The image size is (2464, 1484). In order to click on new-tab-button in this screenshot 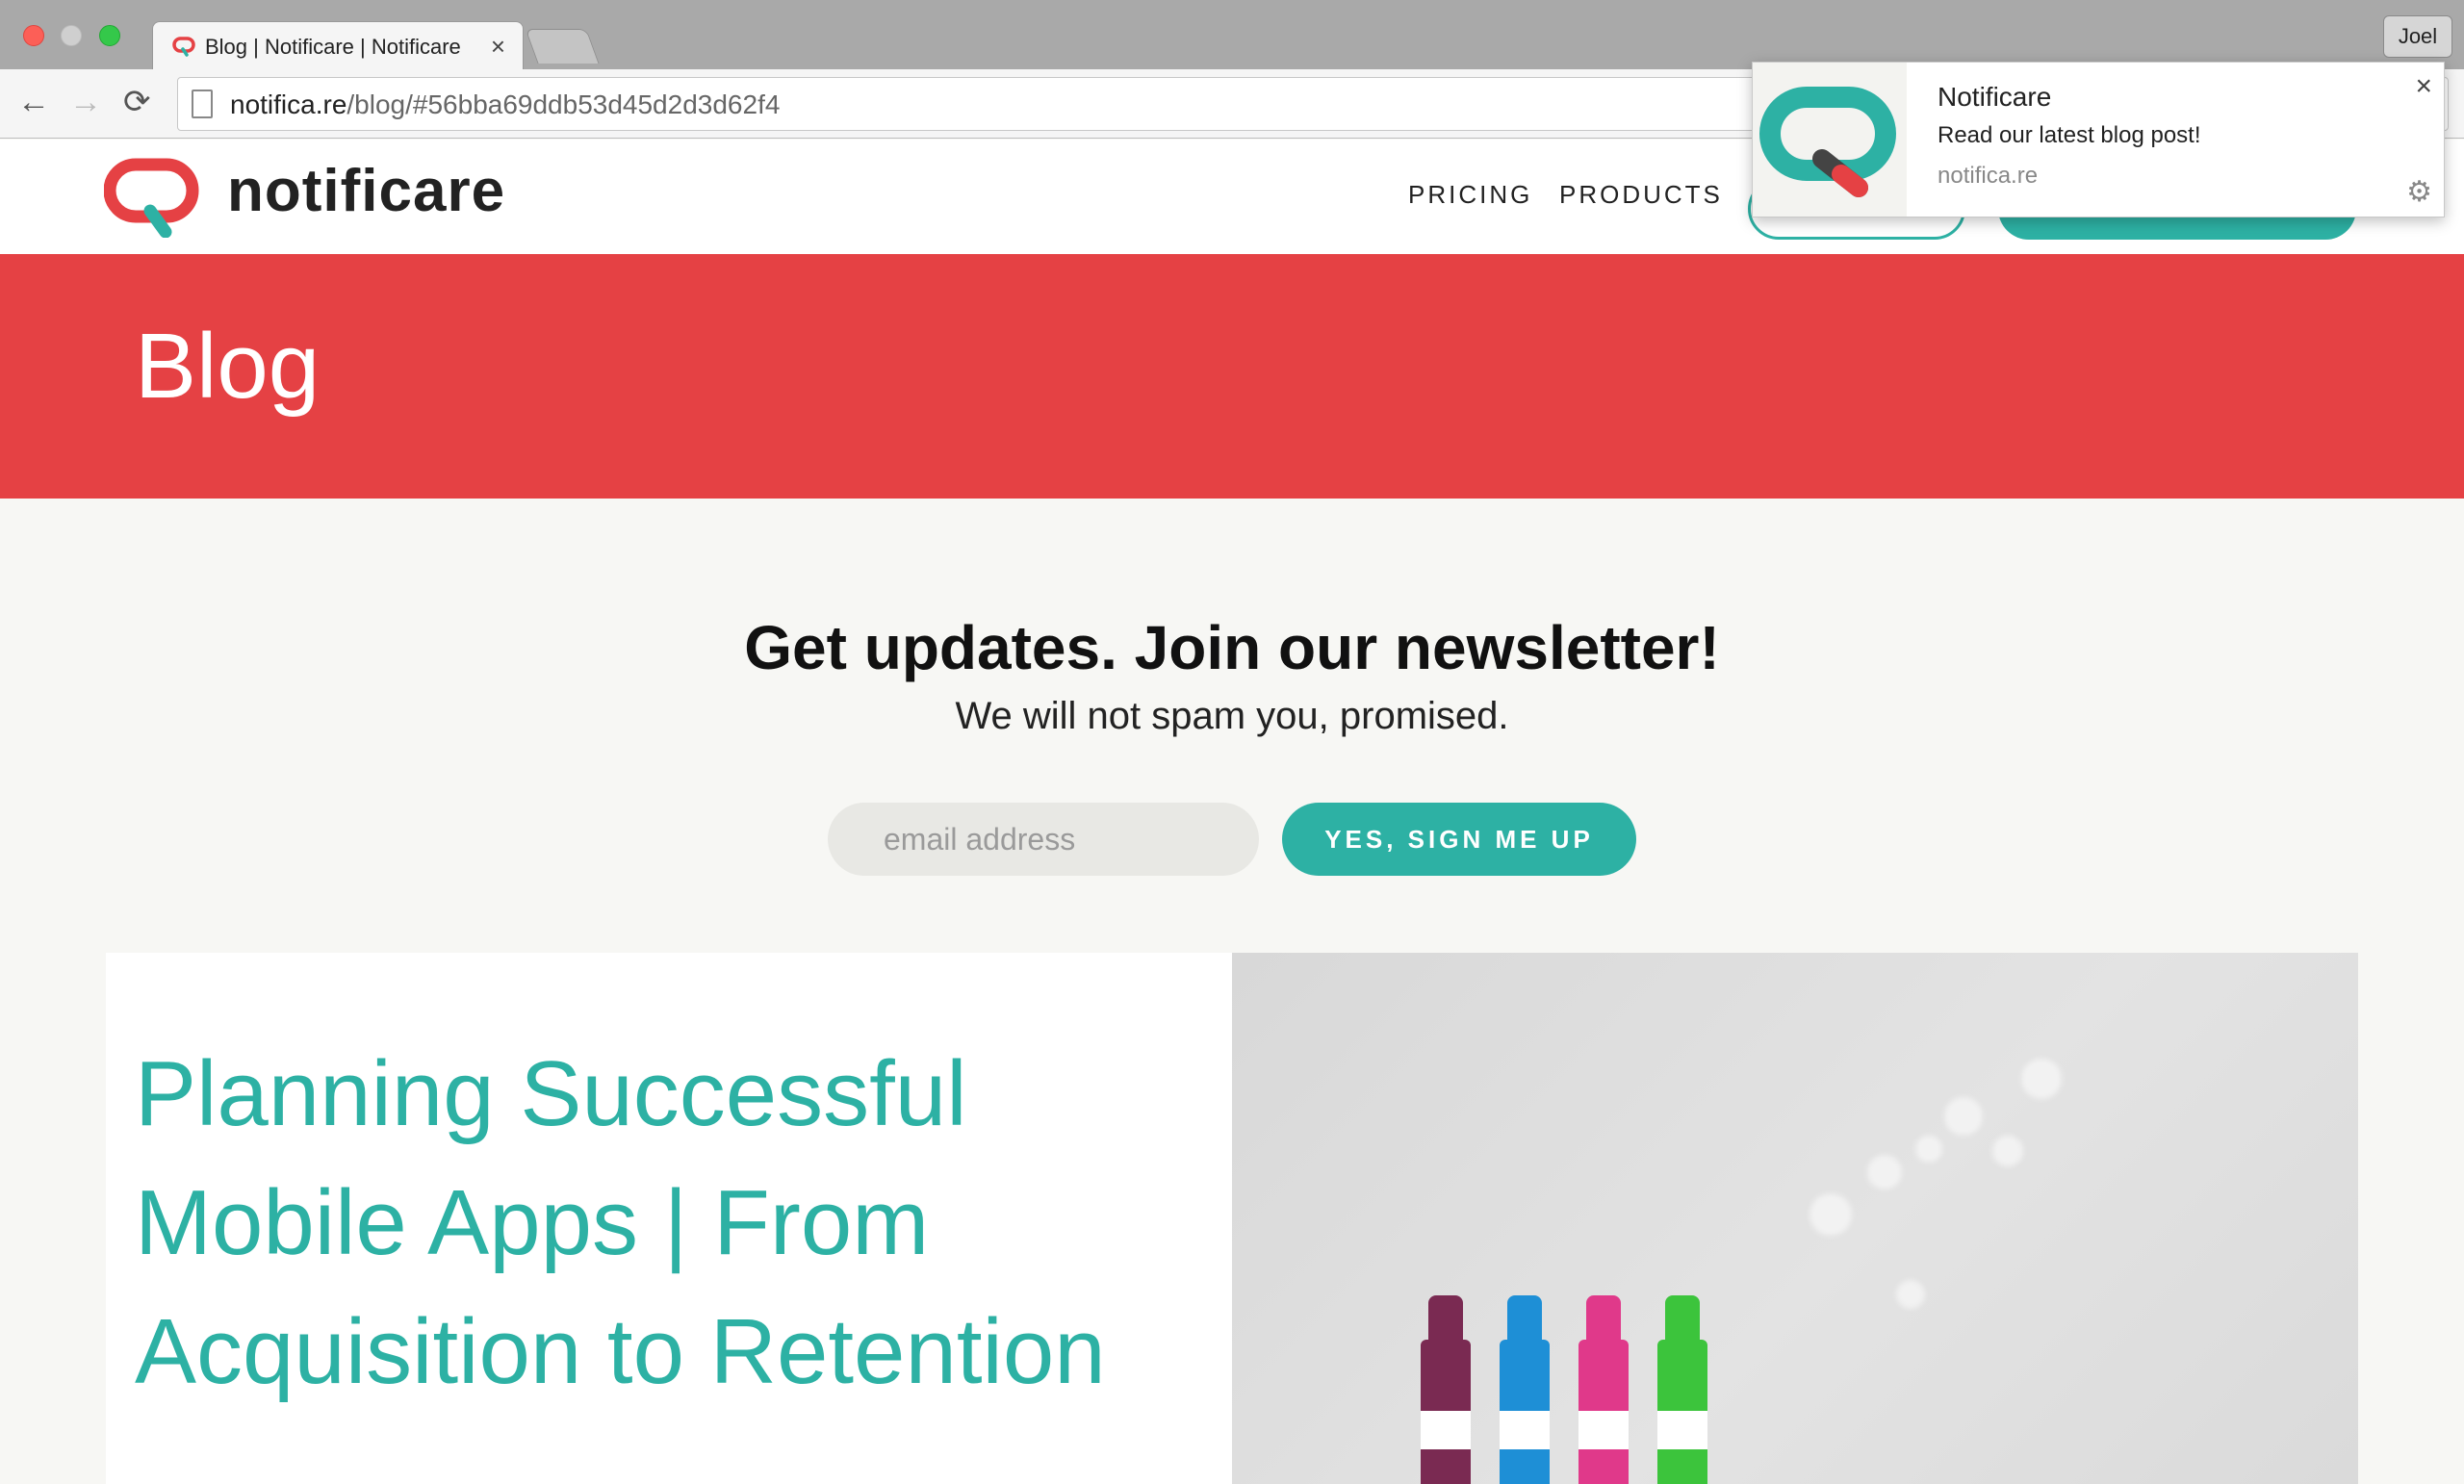, I will do `click(562, 47)`.